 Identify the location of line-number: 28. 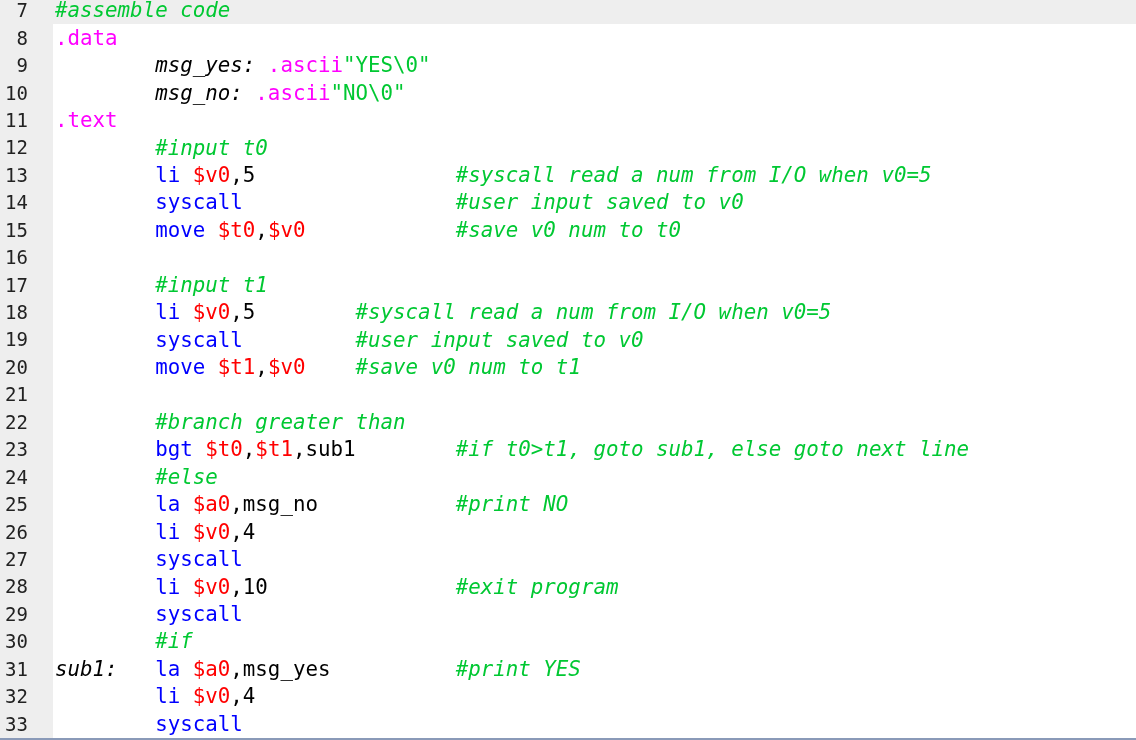
(16, 587).